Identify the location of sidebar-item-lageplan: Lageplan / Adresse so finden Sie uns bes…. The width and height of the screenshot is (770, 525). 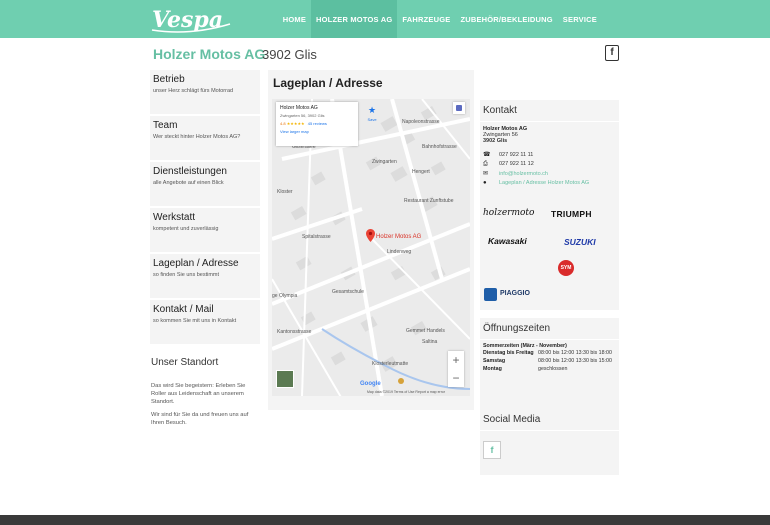
(205, 276).